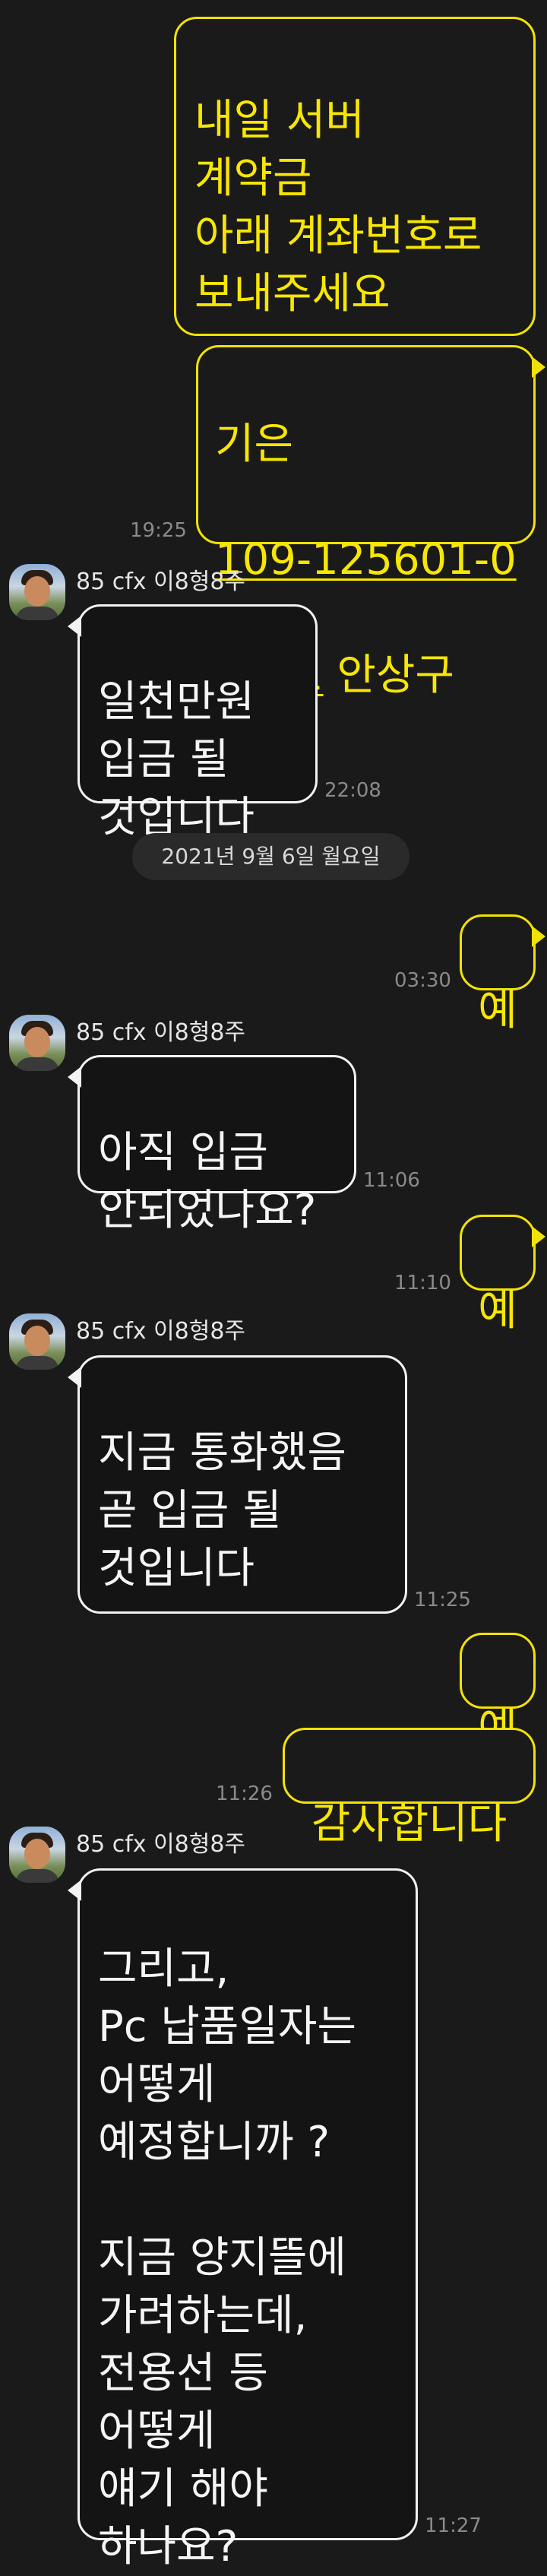  I want to click on message-time: 22:08, so click(352, 790).